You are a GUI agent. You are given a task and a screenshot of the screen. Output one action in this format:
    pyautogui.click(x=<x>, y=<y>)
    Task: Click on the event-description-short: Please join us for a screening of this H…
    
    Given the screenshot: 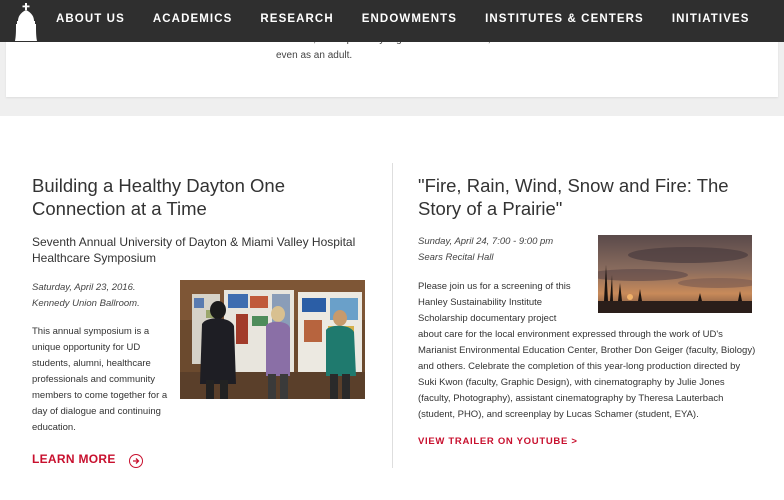 What is the action you would take?
    pyautogui.click(x=494, y=302)
    